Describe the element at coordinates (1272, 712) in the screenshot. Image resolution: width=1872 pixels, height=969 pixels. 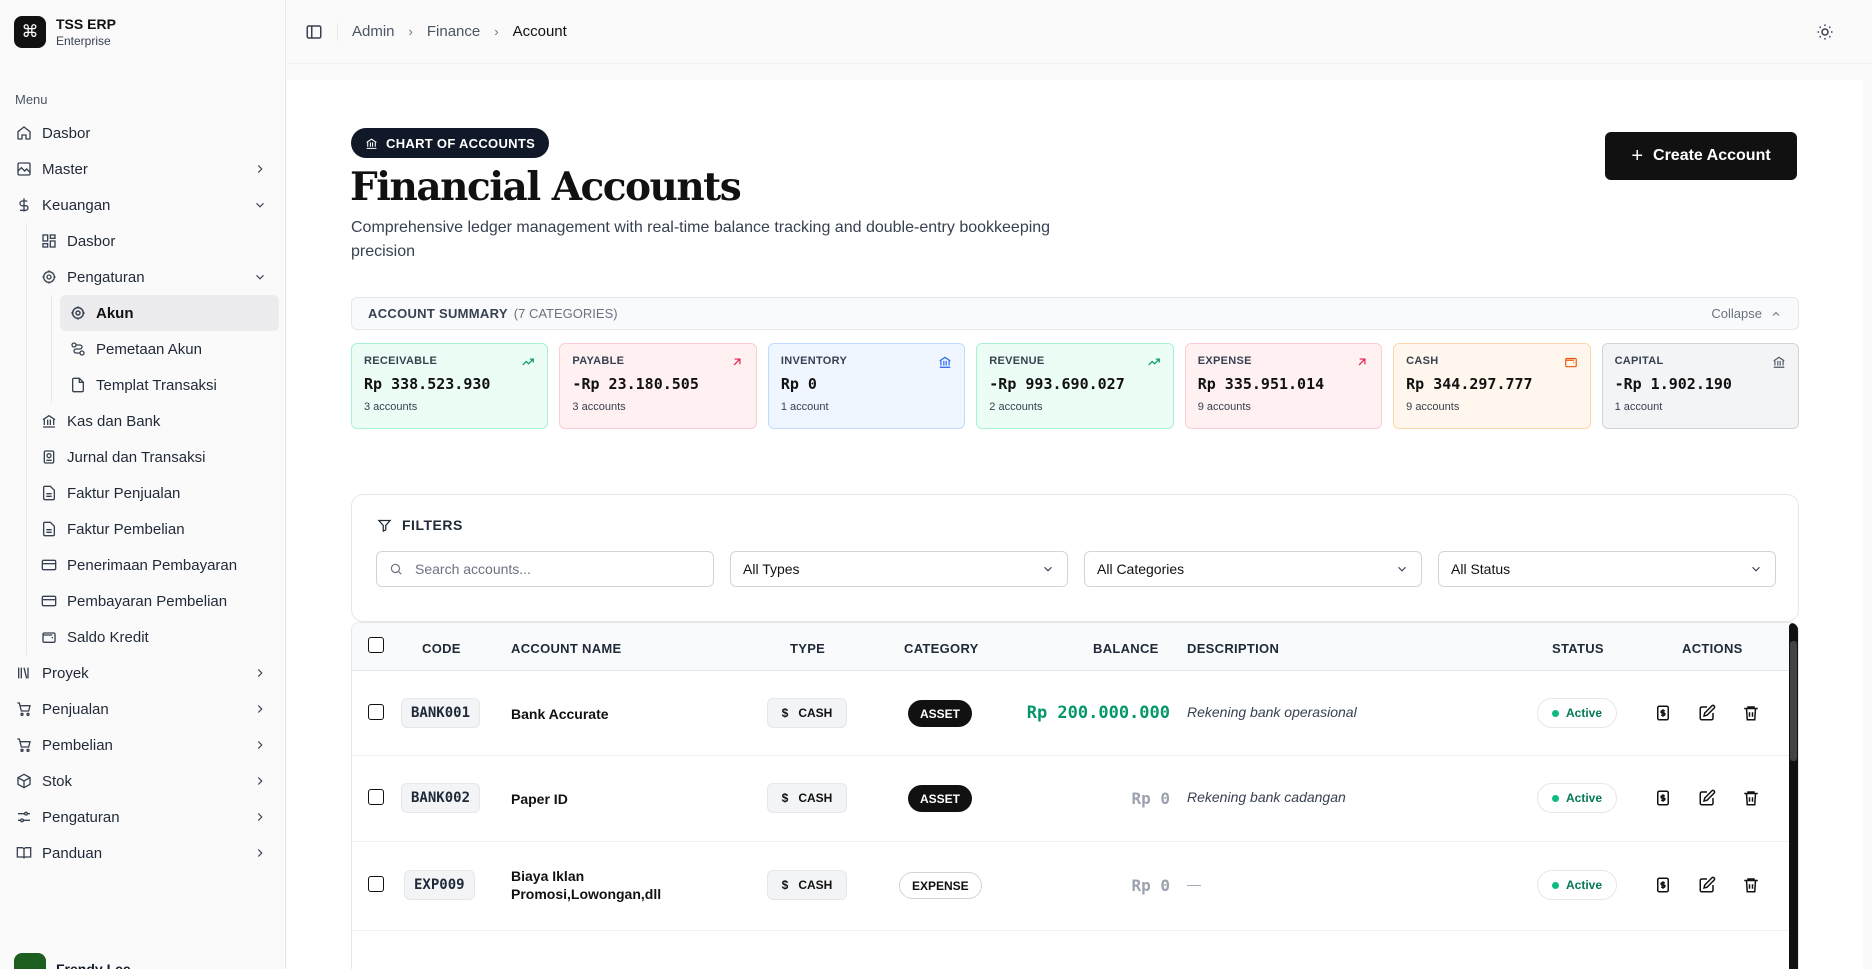
I see `account-description: Rekening bank operasional` at that location.